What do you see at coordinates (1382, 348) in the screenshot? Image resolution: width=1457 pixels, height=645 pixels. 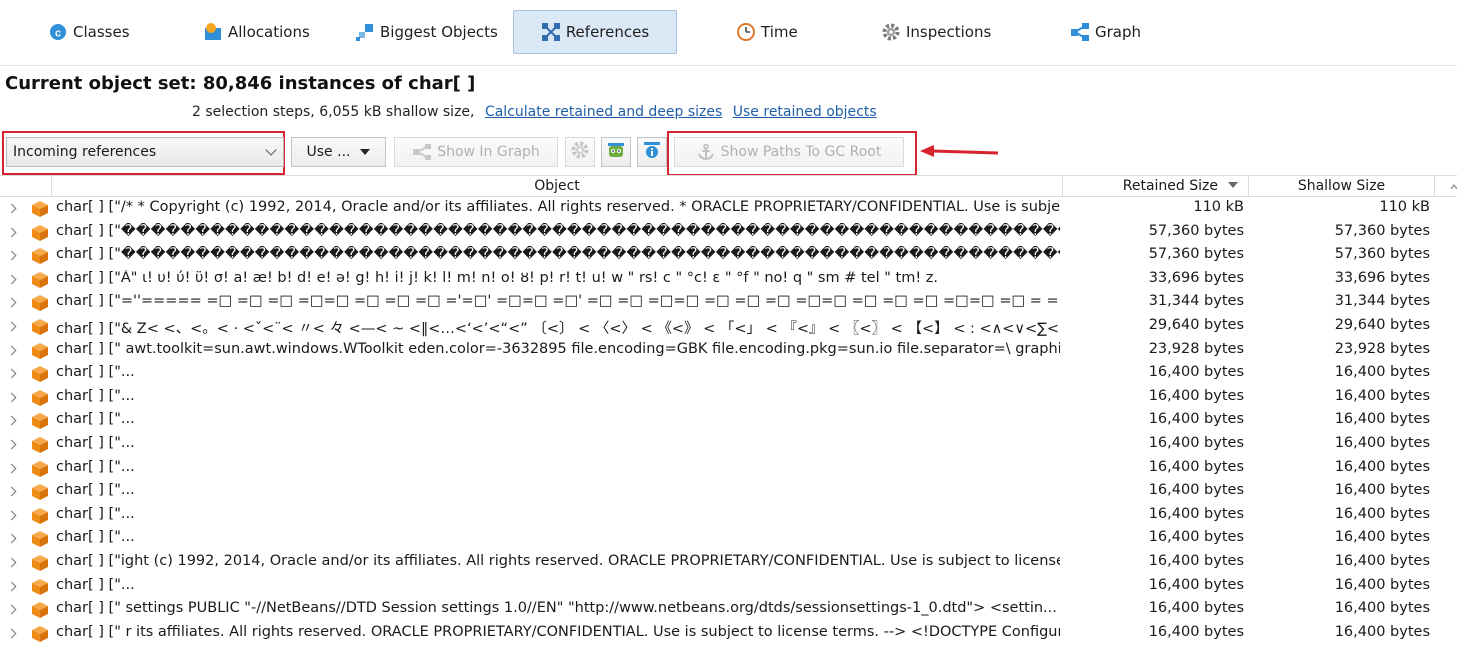 I see `shallow-size-value: 23,928 bytes` at bounding box center [1382, 348].